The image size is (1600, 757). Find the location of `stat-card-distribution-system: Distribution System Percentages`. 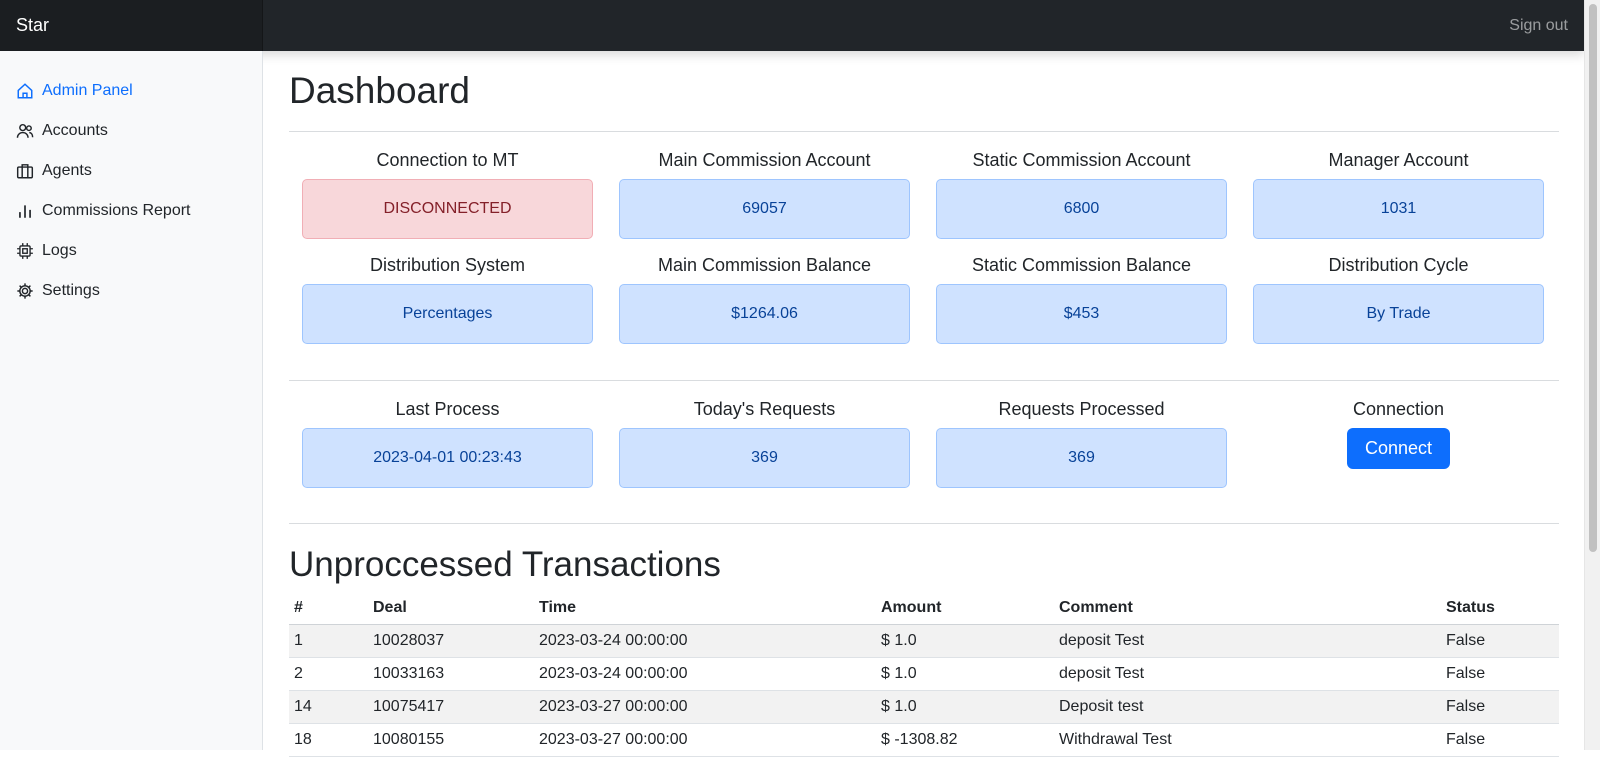

stat-card-distribution-system: Distribution System Percentages is located at coordinates (447, 299).